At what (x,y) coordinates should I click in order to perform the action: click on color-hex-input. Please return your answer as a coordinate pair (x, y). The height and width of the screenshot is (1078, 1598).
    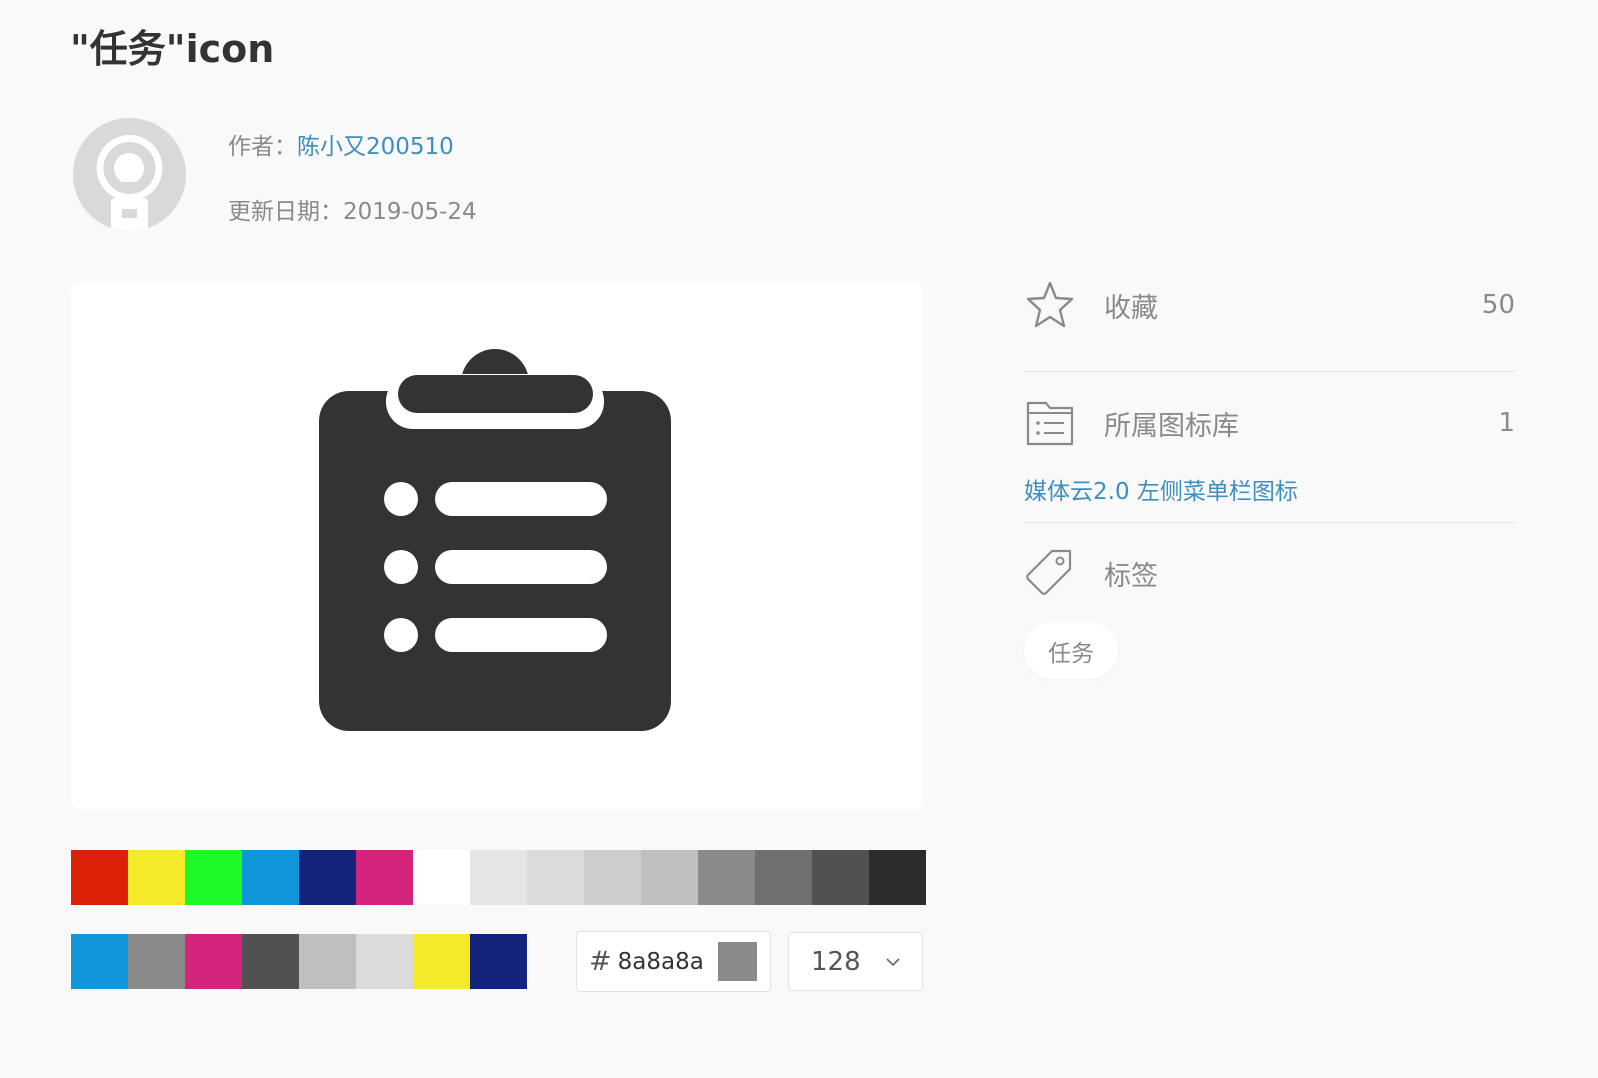
    Looking at the image, I should click on (667, 961).